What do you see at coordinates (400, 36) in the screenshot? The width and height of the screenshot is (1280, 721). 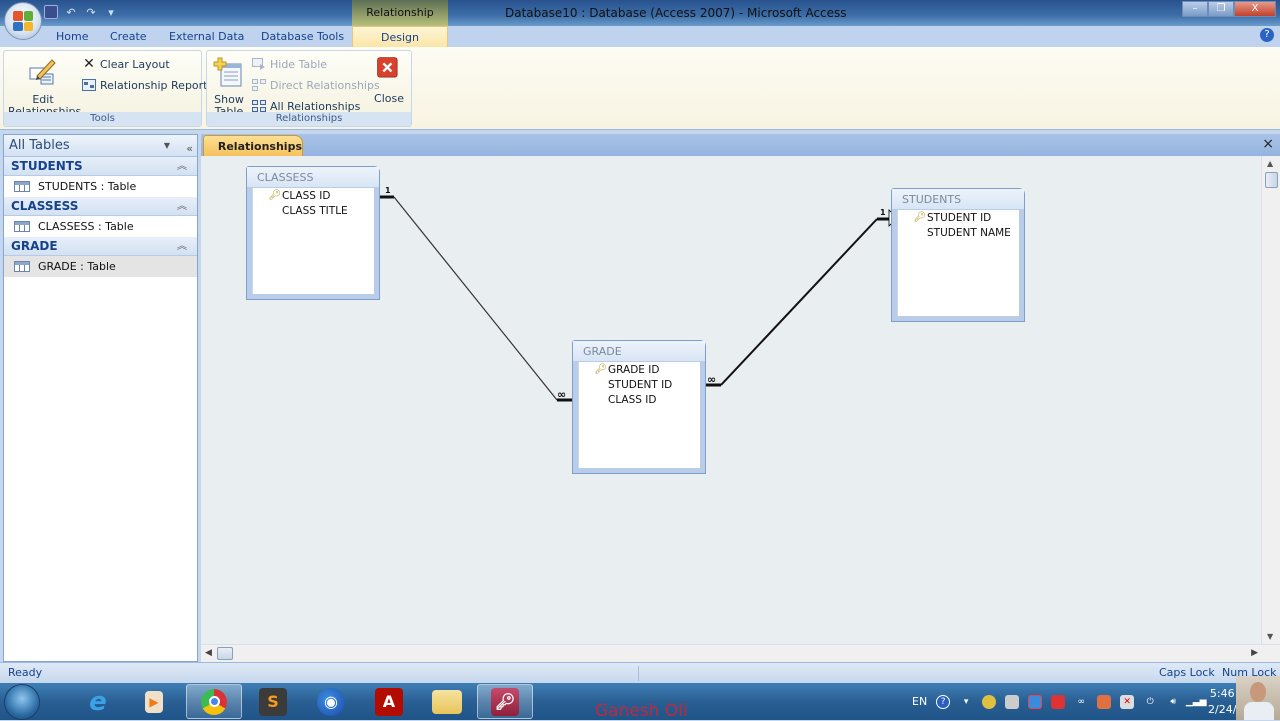 I see `tab-design: Design` at bounding box center [400, 36].